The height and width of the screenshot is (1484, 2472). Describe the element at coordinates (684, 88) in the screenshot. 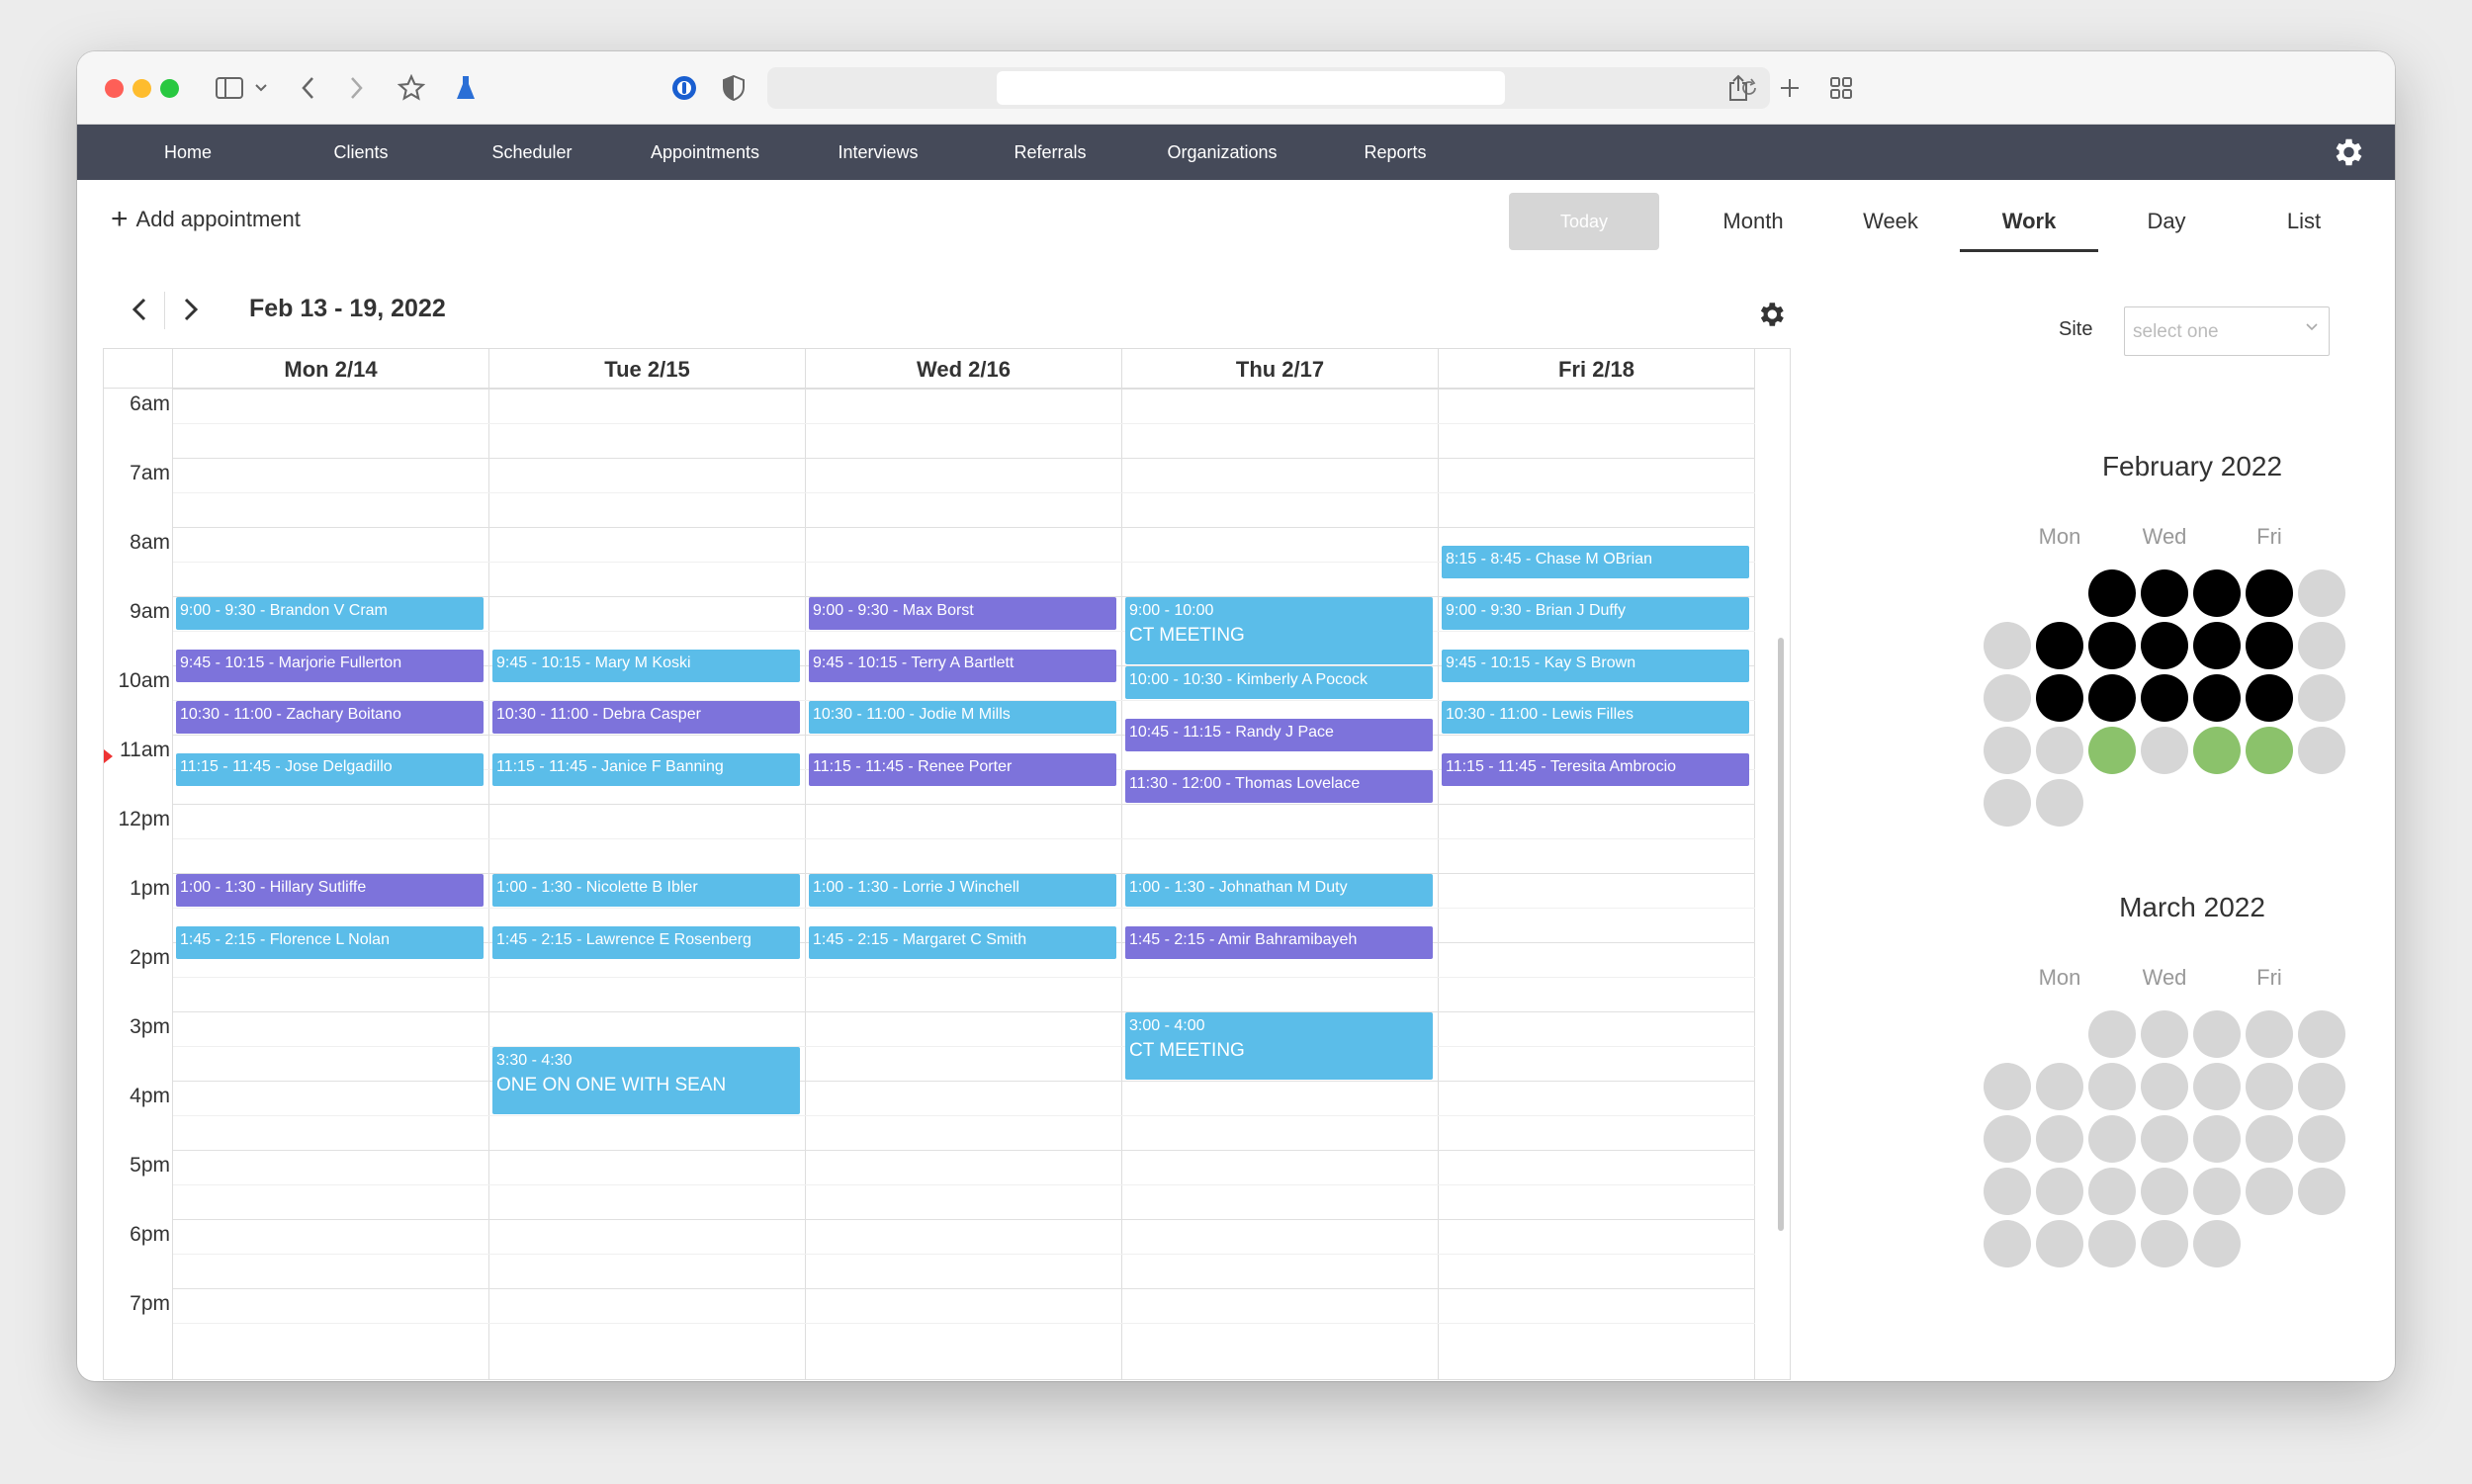

I see `password-manager-icon` at that location.